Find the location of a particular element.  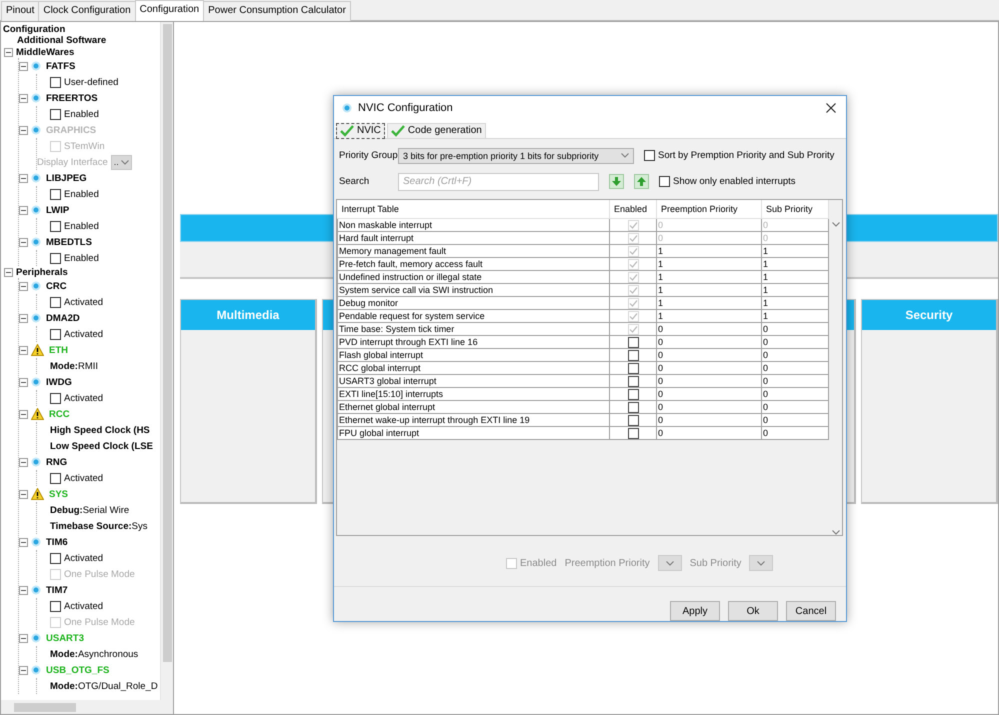

vertical-scrollbar is located at coordinates (166, 361).